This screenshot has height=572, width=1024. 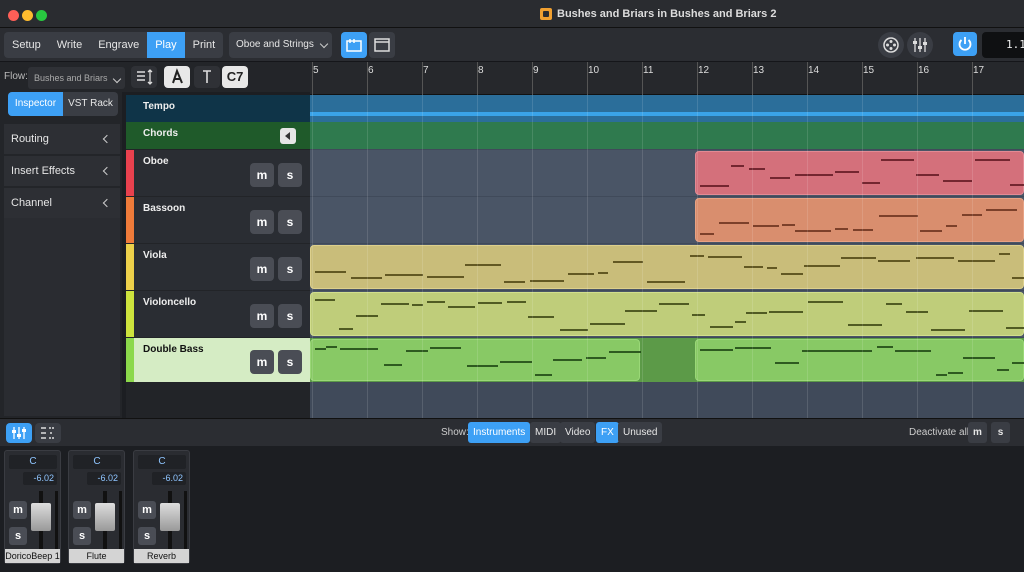 I want to click on track-header-bassoon: Bassoon m s, so click(x=218, y=220).